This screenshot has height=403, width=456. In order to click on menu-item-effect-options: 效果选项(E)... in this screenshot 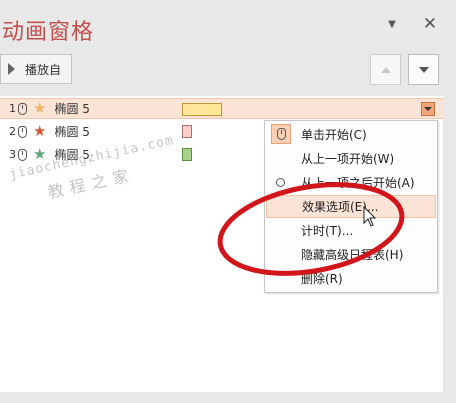, I will do `click(351, 206)`.